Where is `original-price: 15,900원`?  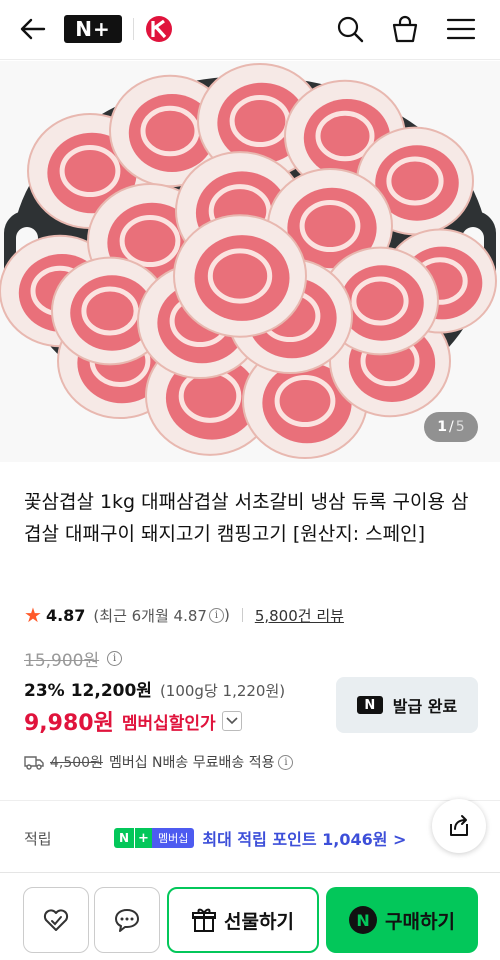
original-price: 15,900원 is located at coordinates (62, 661).